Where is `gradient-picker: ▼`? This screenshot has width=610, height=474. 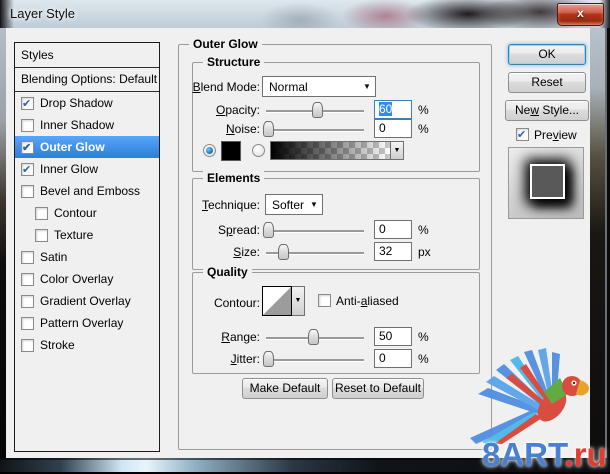
gradient-picker: ▼ is located at coordinates (337, 150).